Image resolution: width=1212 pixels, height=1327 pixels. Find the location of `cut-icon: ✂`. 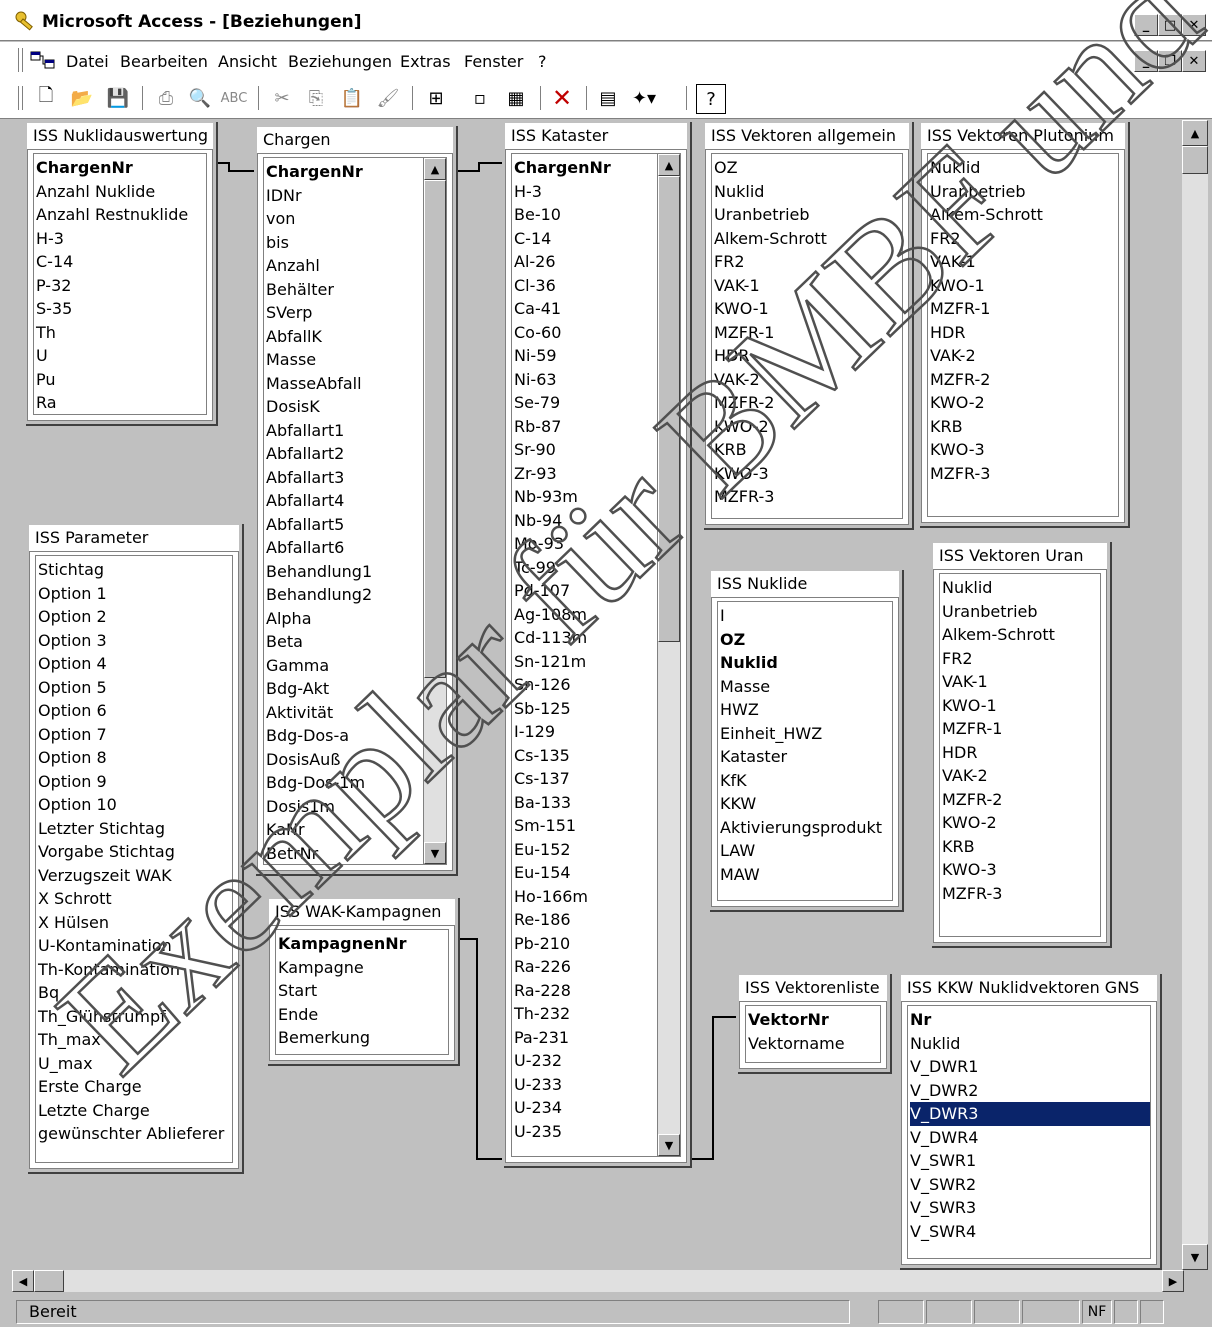

cut-icon: ✂ is located at coordinates (282, 98).